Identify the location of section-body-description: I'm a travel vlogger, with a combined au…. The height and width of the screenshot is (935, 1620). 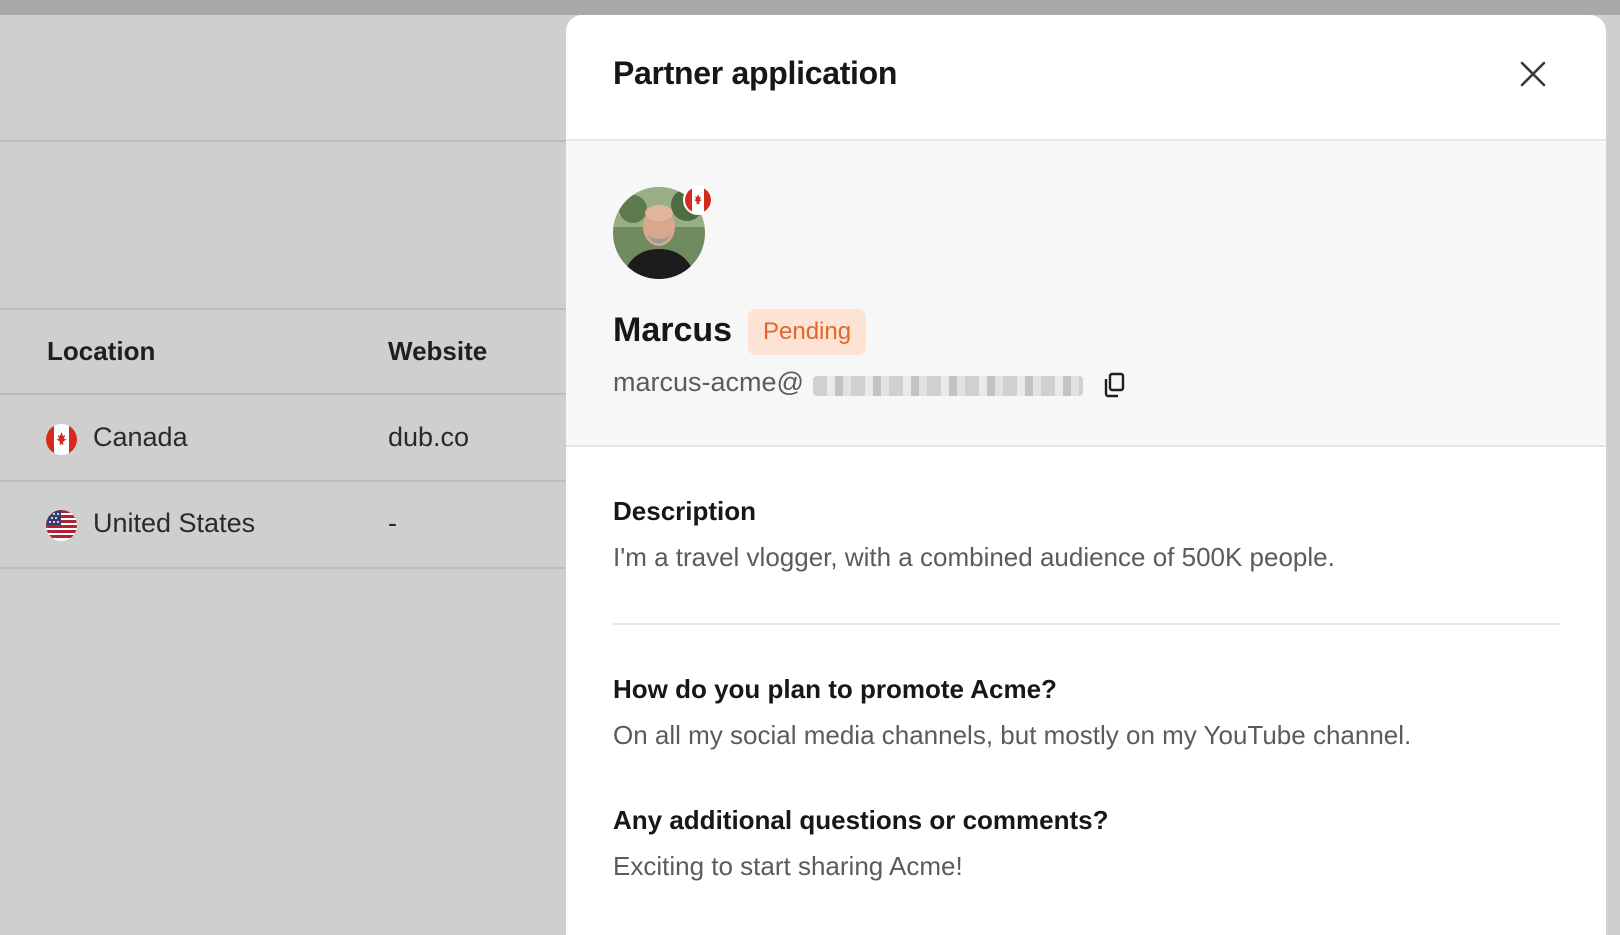
(974, 557).